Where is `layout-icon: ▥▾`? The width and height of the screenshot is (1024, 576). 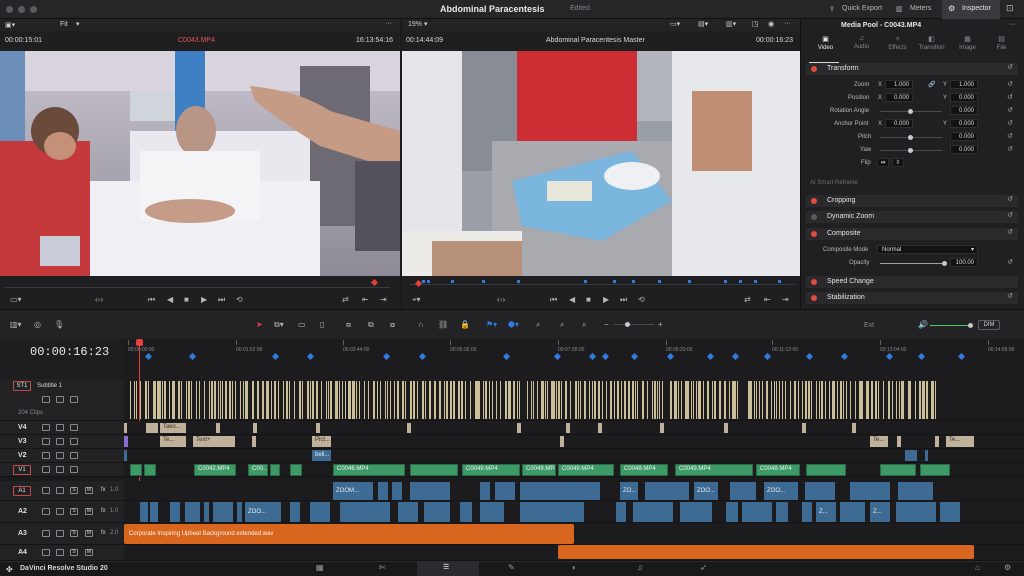
layout-icon: ▥▾ is located at coordinates (731, 24).